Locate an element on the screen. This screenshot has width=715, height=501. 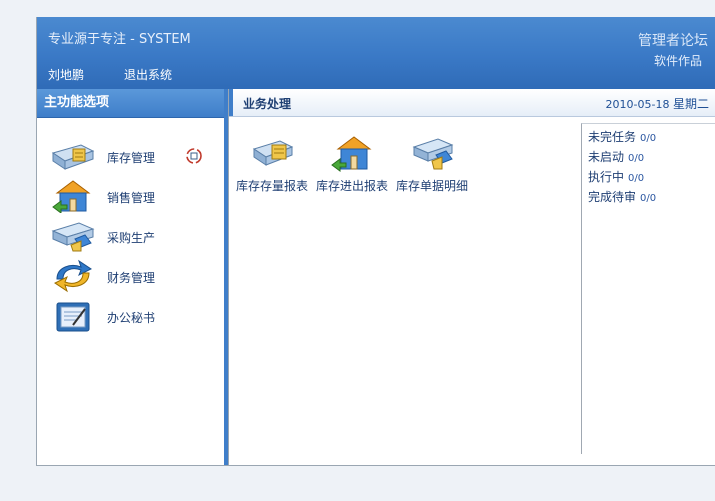
forum-brand: 管理者论坛 is located at coordinates (673, 41).